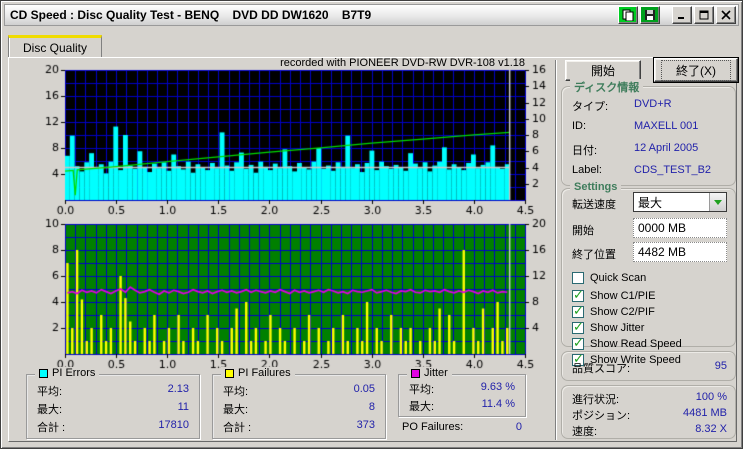 The height and width of the screenshot is (449, 743). I want to click on speed-readout-label: 速度:, so click(585, 432).